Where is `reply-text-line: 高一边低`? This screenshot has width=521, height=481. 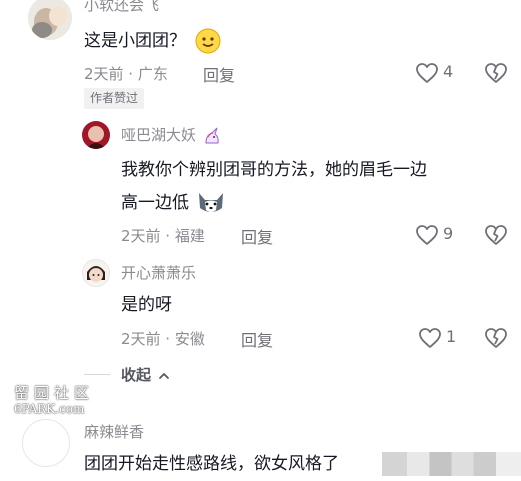
reply-text-line: 高一边低 is located at coordinates (173, 203).